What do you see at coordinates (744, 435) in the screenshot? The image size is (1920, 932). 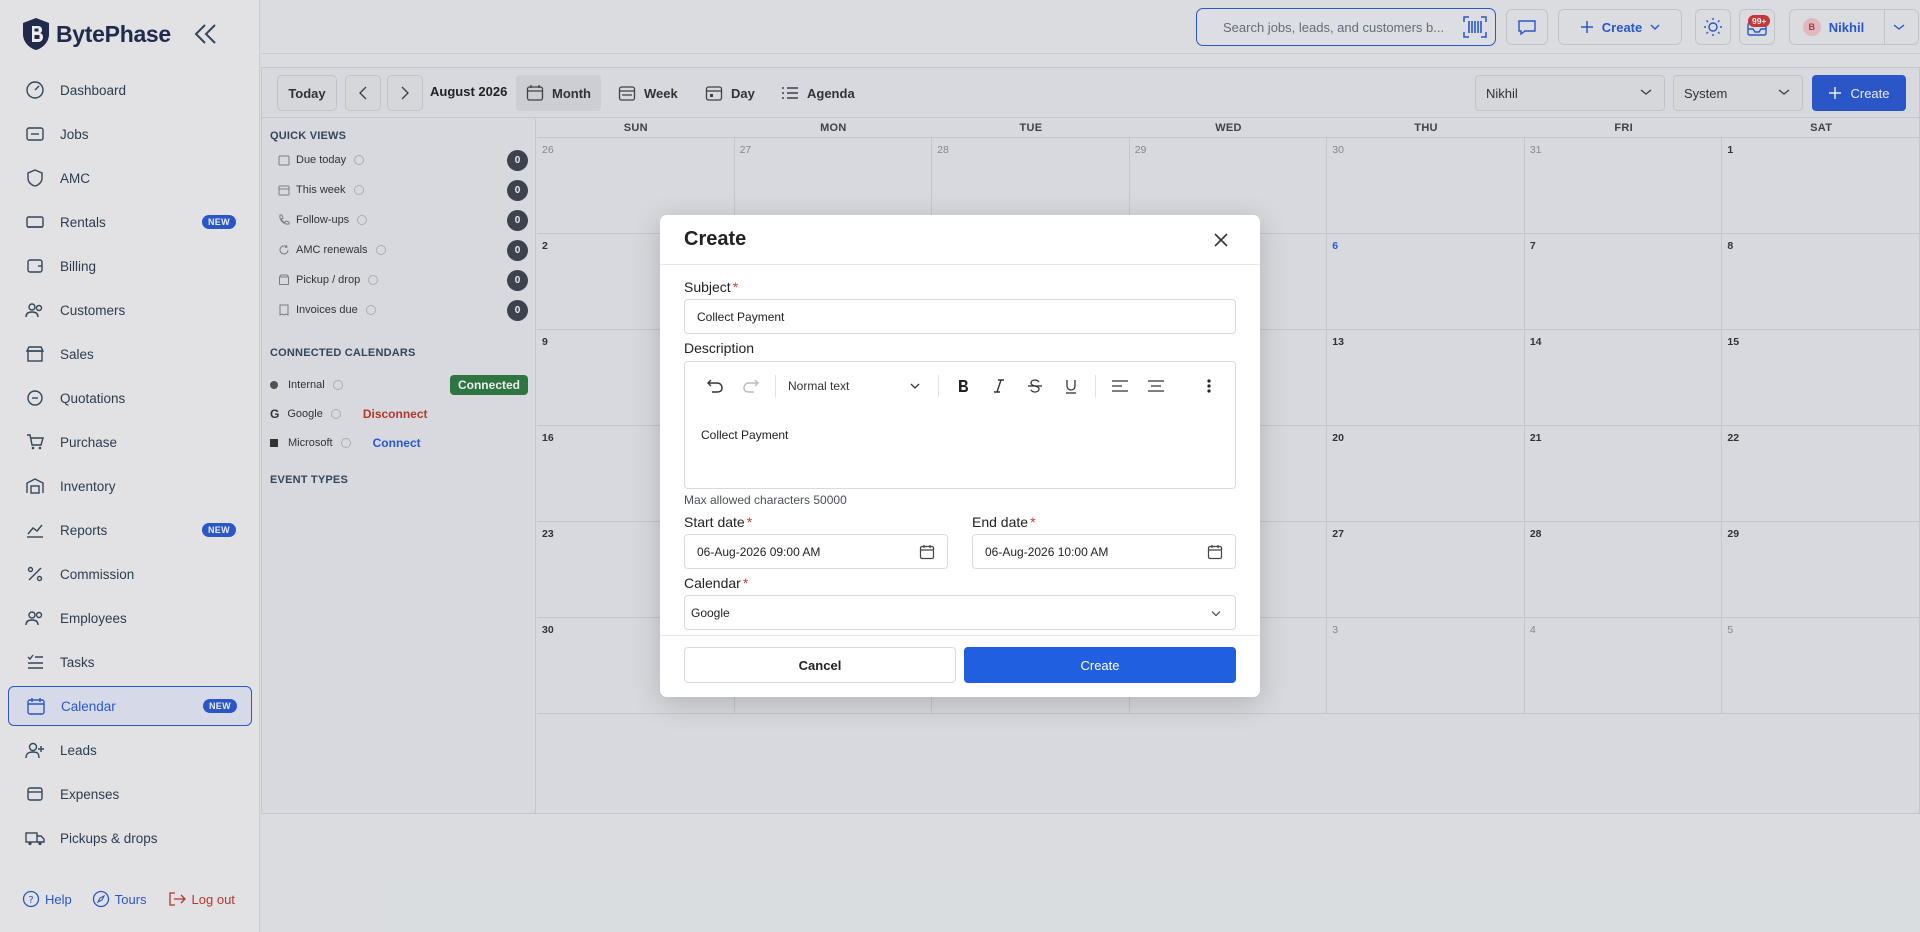 I see `description-content: Collect Payment` at bounding box center [744, 435].